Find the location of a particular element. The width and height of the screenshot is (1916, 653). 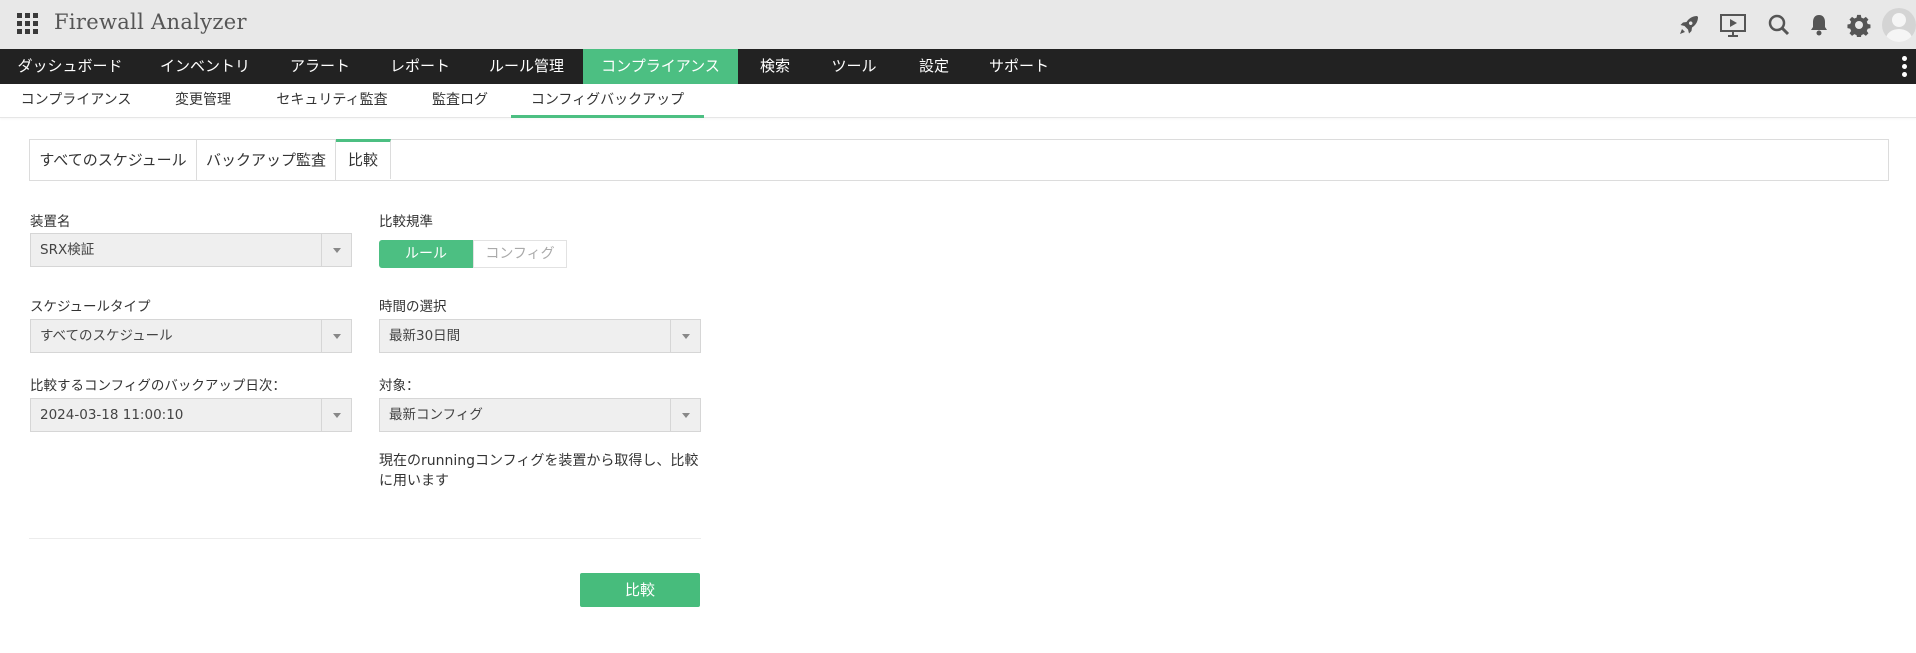

subnav-item-compliance: コンプライアンス is located at coordinates (76, 101).